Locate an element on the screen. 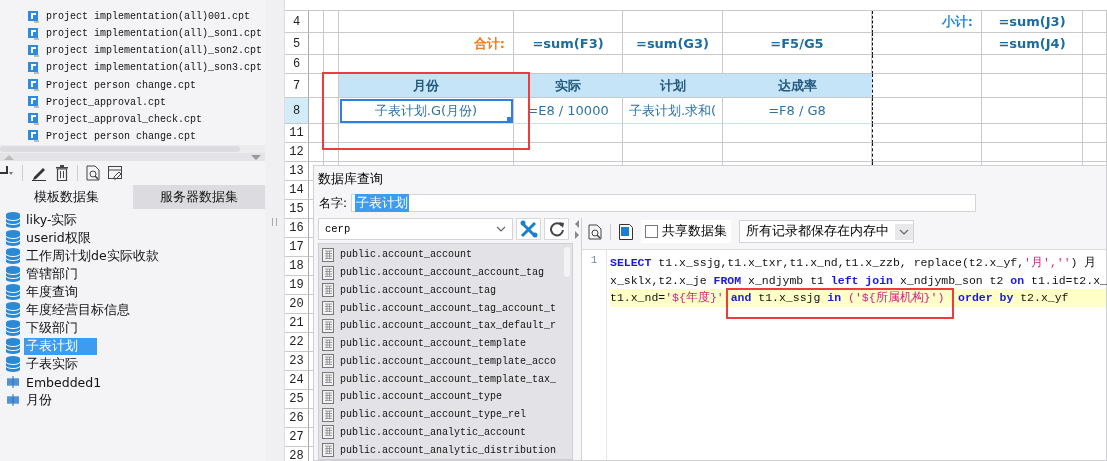 The image size is (1107, 461). tools-button is located at coordinates (528, 229).